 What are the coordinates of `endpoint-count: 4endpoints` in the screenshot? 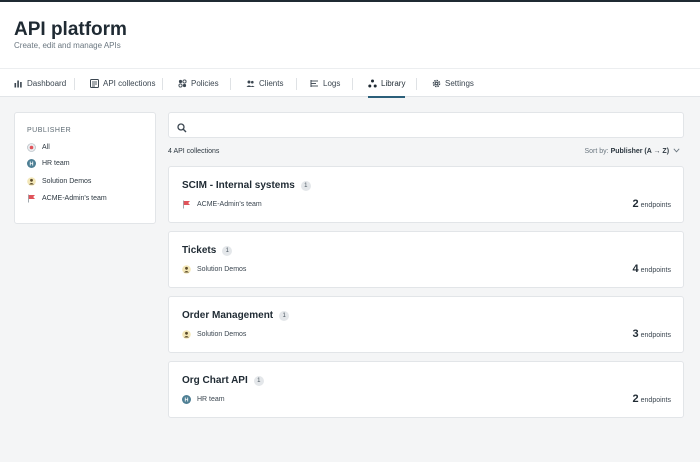 It's located at (652, 269).